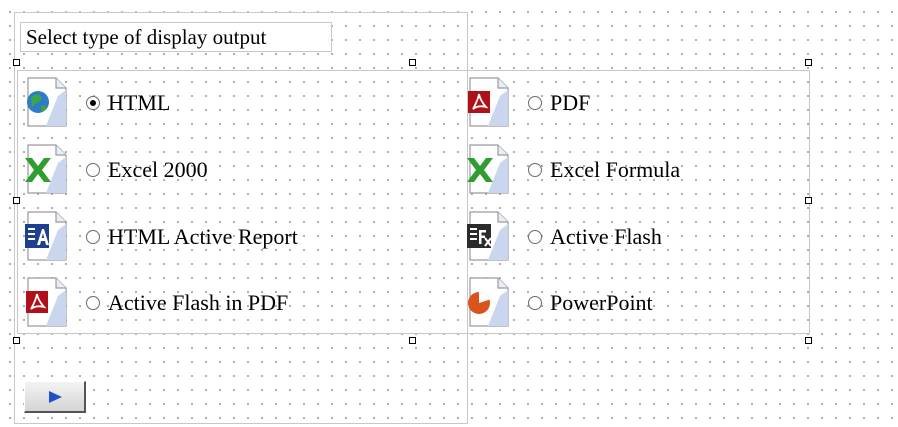  I want to click on resize-handle-top-right, so click(808, 62).